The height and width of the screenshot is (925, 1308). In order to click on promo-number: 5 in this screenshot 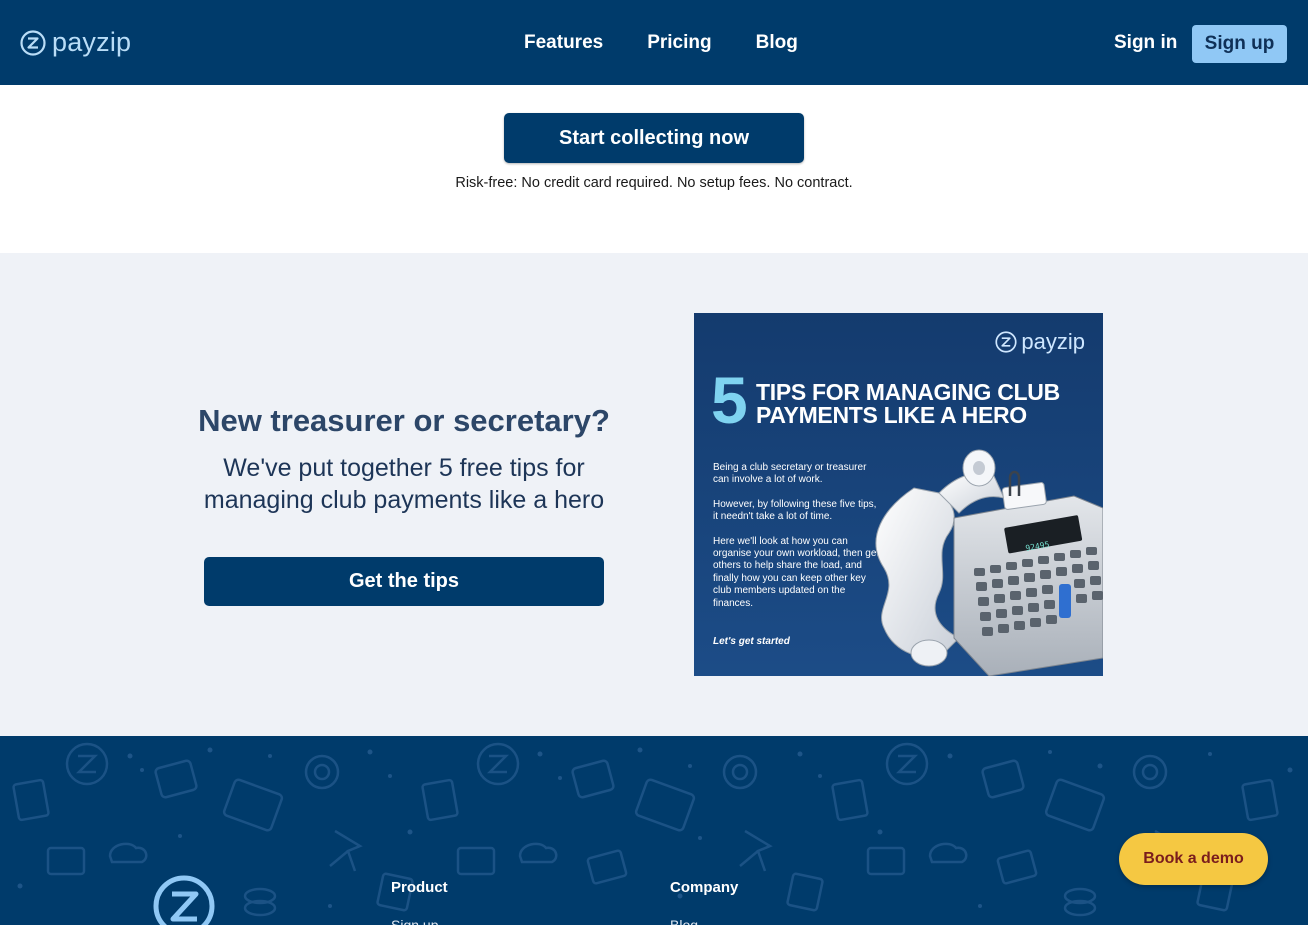, I will do `click(729, 400)`.